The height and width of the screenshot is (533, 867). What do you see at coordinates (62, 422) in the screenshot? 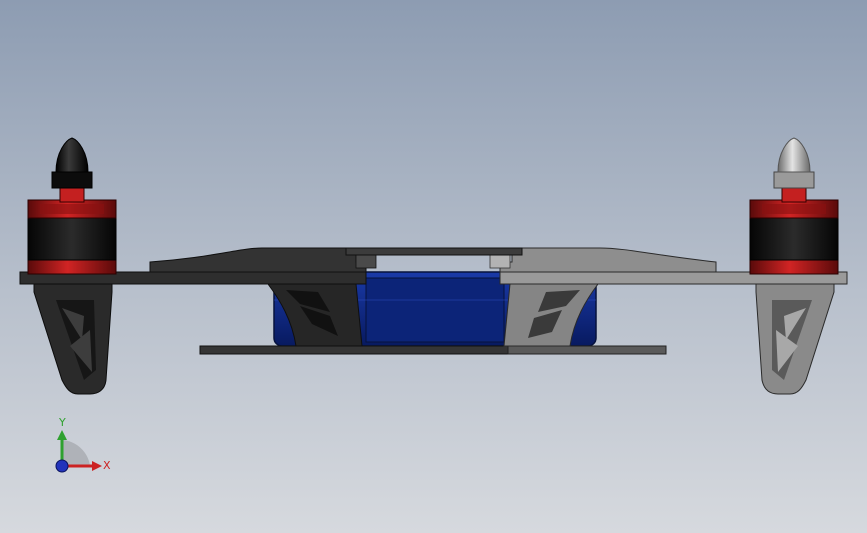
I see `triad-y-label: Y` at bounding box center [62, 422].